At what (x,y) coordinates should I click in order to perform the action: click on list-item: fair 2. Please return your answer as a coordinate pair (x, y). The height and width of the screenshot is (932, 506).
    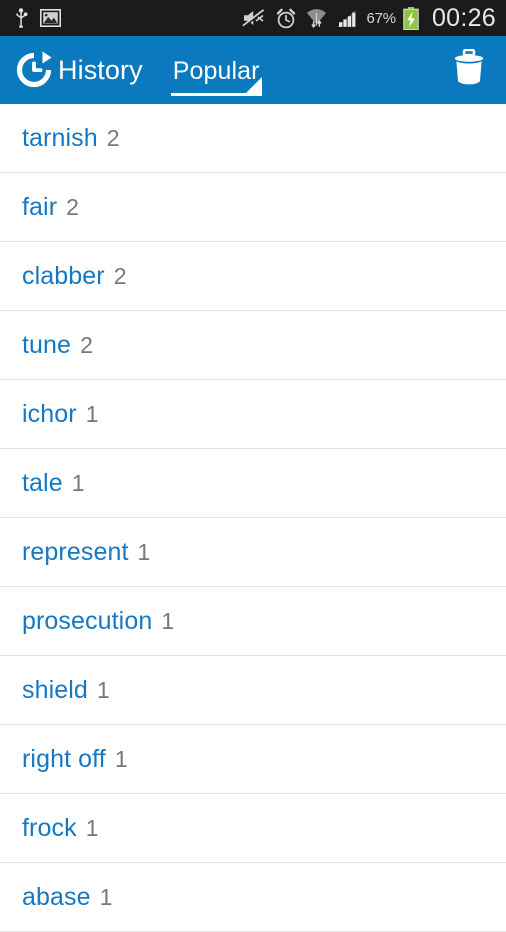
    Looking at the image, I should click on (253, 207).